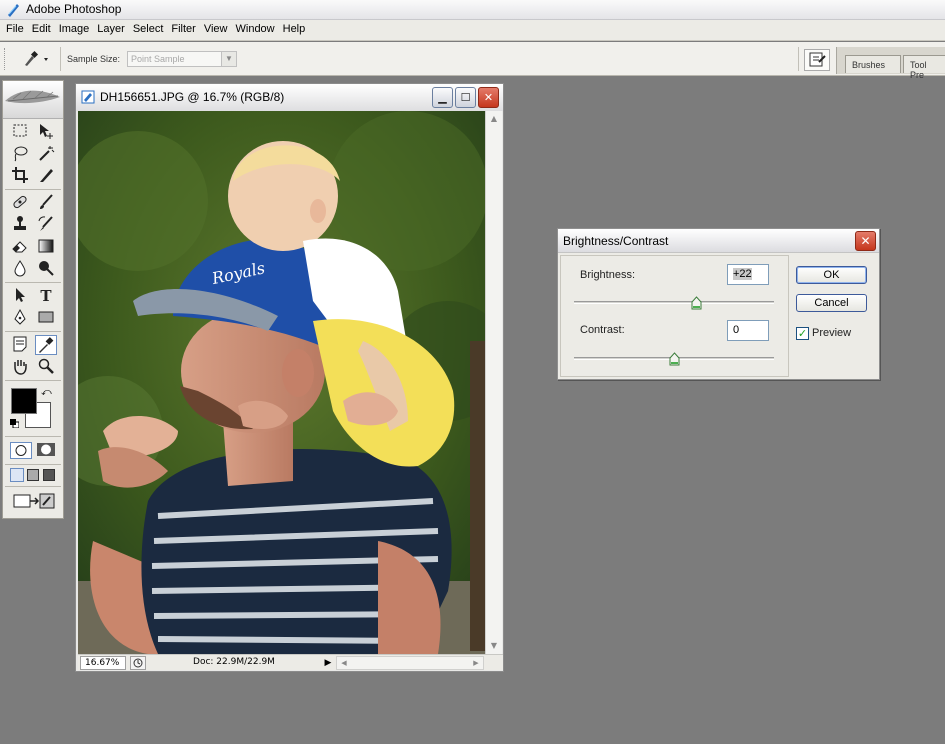 The height and width of the screenshot is (744, 945). I want to click on document-icon, so click(88, 97).